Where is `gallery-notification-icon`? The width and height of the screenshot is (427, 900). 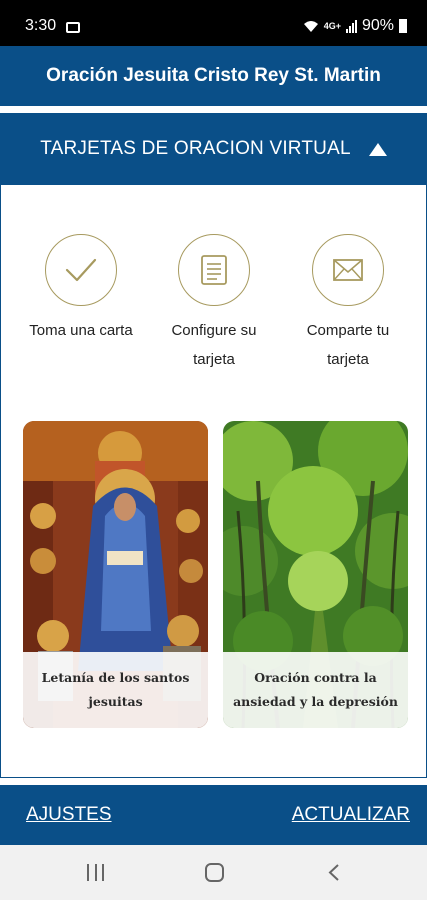 gallery-notification-icon is located at coordinates (73, 27).